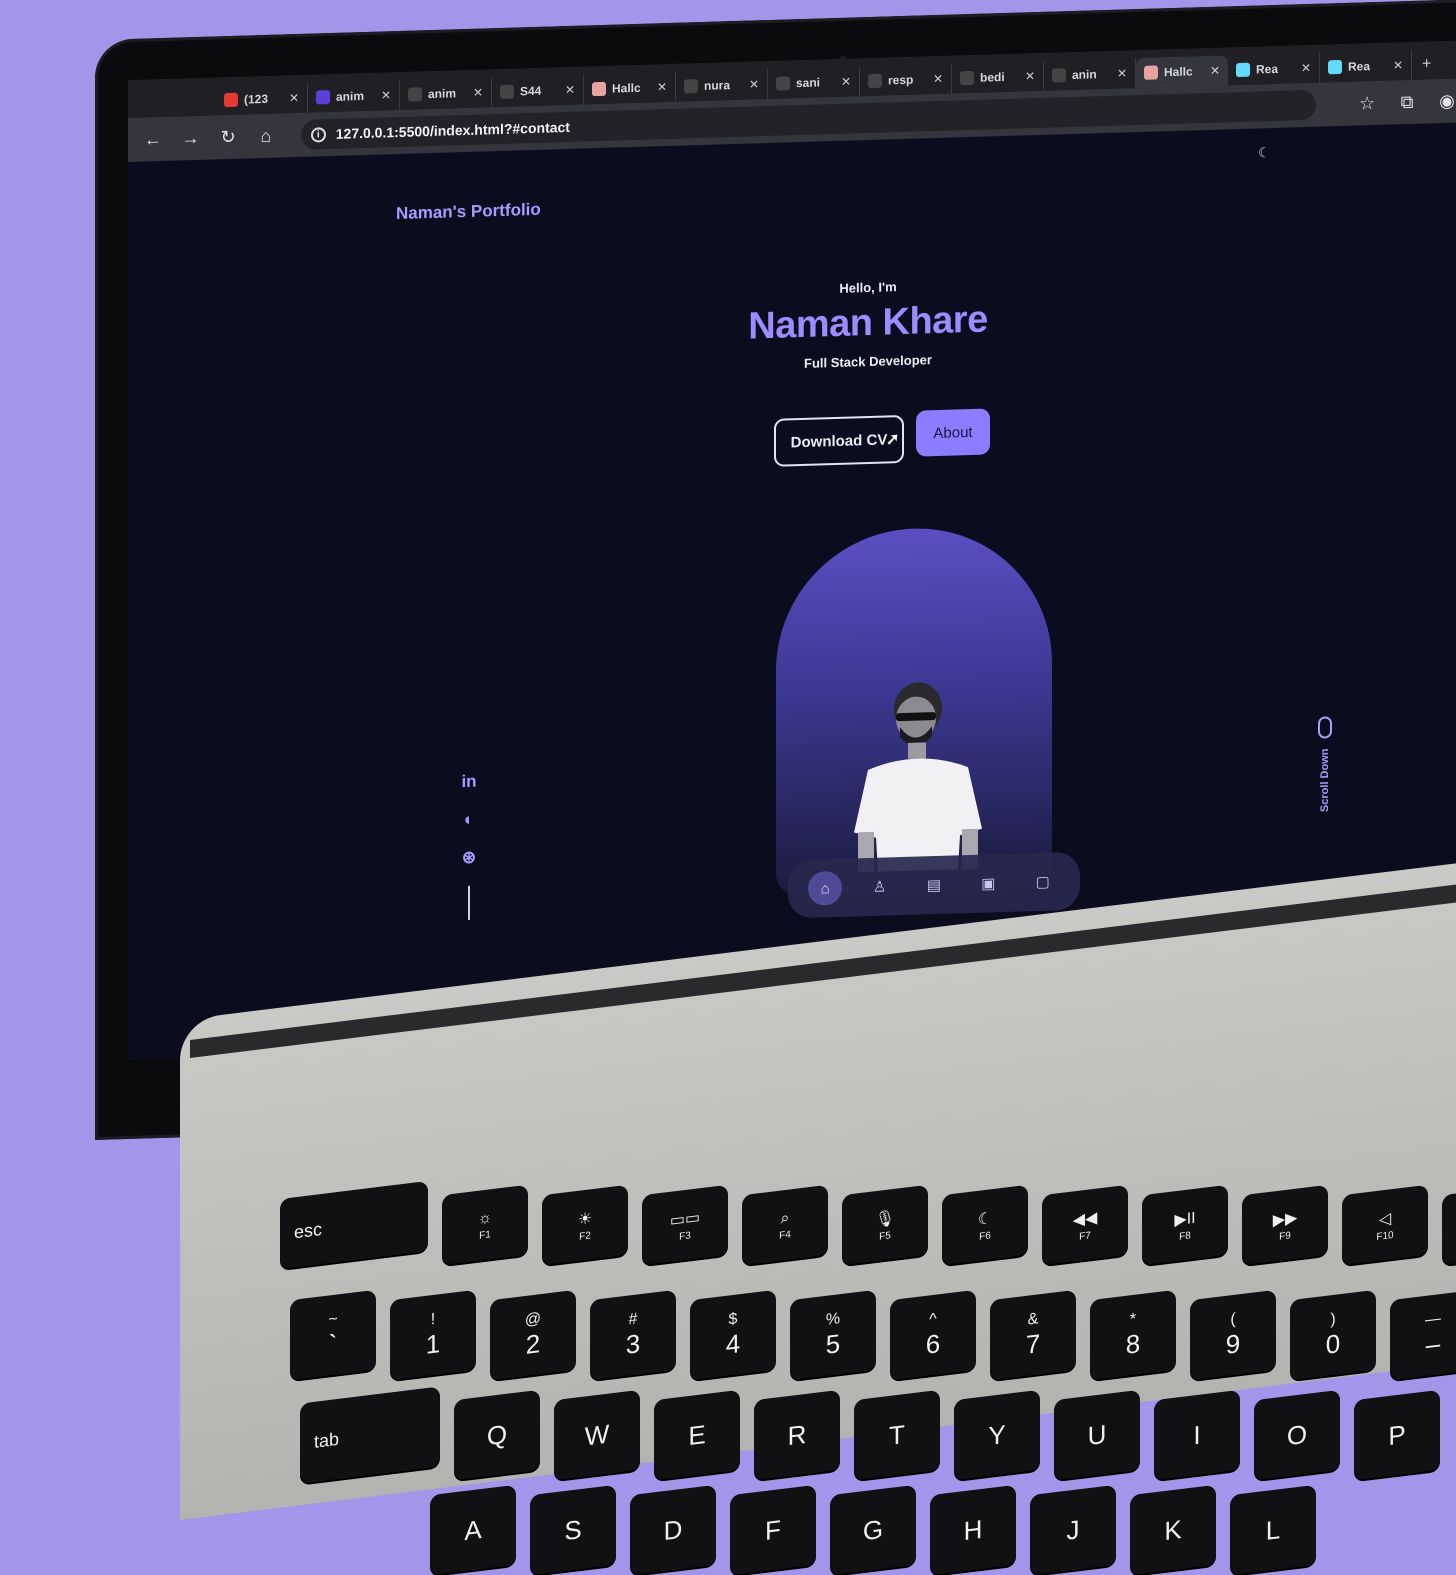 The height and width of the screenshot is (1575, 1456). What do you see at coordinates (901, 80) in the screenshot?
I see `tab-title: resp` at bounding box center [901, 80].